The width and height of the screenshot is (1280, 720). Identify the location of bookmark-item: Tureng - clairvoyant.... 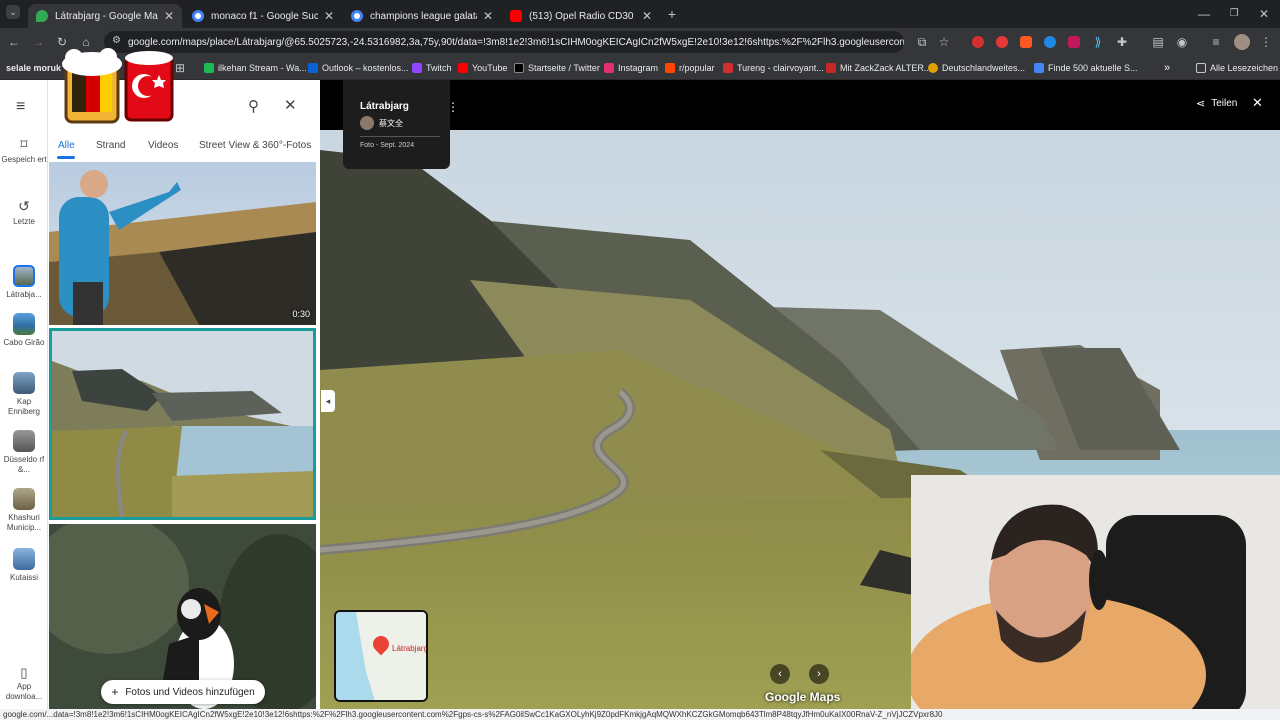
(773, 68).